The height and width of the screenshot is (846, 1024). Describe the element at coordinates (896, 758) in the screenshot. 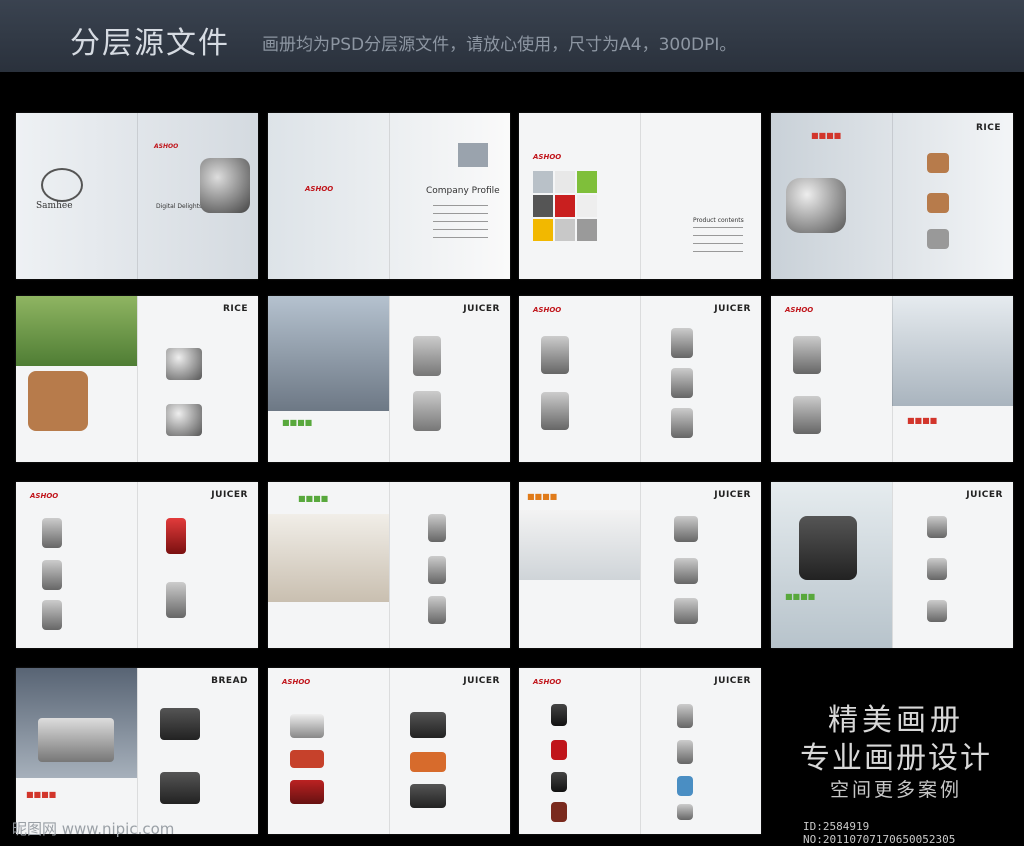

I see `promo-line-2: 专业画册设计` at that location.